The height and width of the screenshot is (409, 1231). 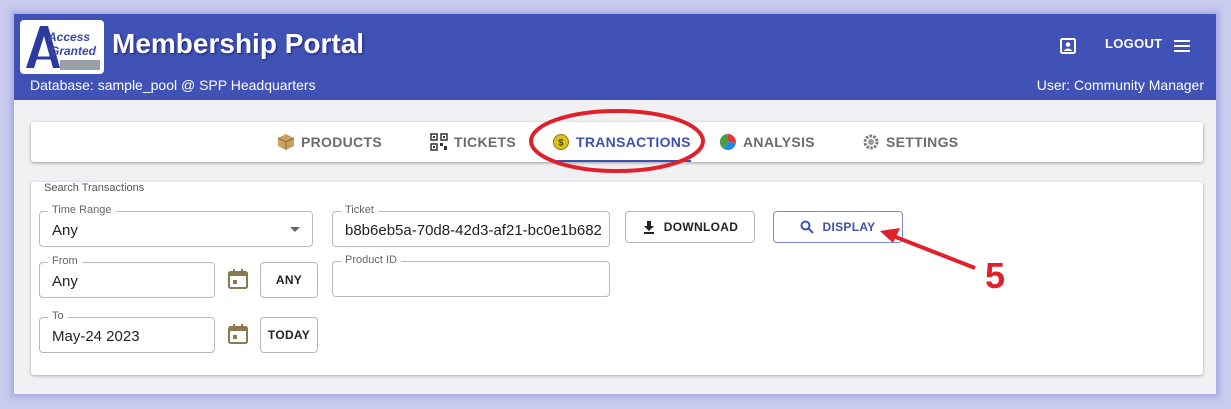 I want to click on annotation-step-number: 5, so click(x=995, y=275).